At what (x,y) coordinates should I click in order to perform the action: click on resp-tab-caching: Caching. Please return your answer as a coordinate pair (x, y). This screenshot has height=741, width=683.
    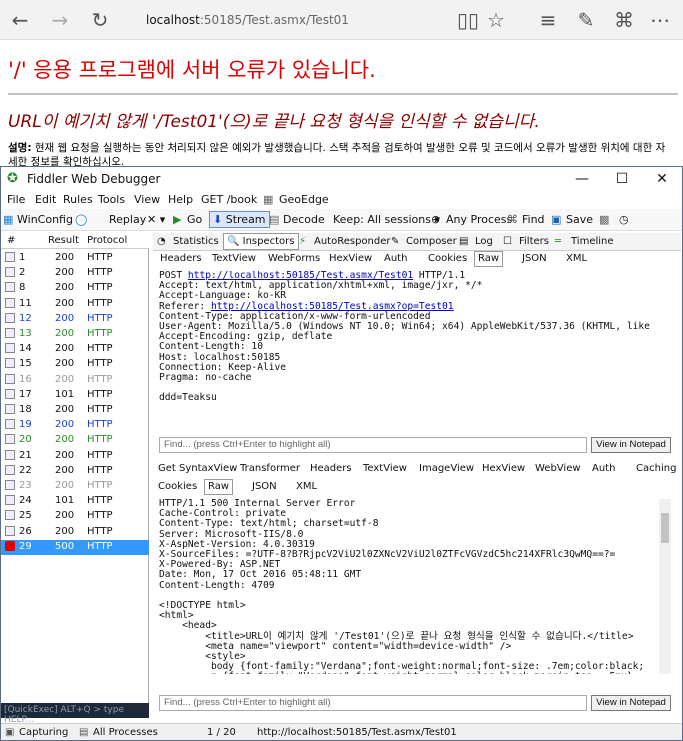
    Looking at the image, I should click on (656, 468).